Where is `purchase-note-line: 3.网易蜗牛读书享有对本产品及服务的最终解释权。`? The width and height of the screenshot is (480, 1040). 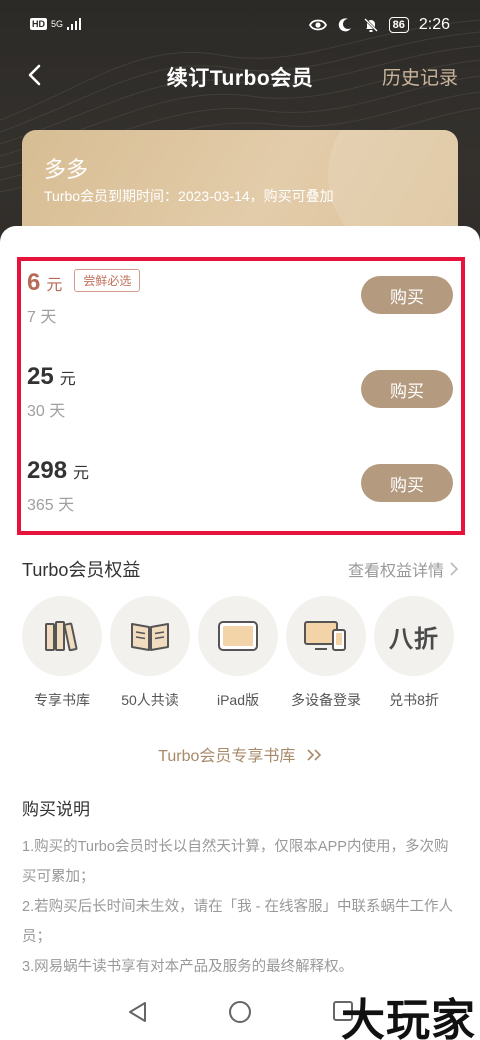 purchase-note-line: 3.网易蜗牛读书享有对本产品及服务的最终解释权。 is located at coordinates (188, 967).